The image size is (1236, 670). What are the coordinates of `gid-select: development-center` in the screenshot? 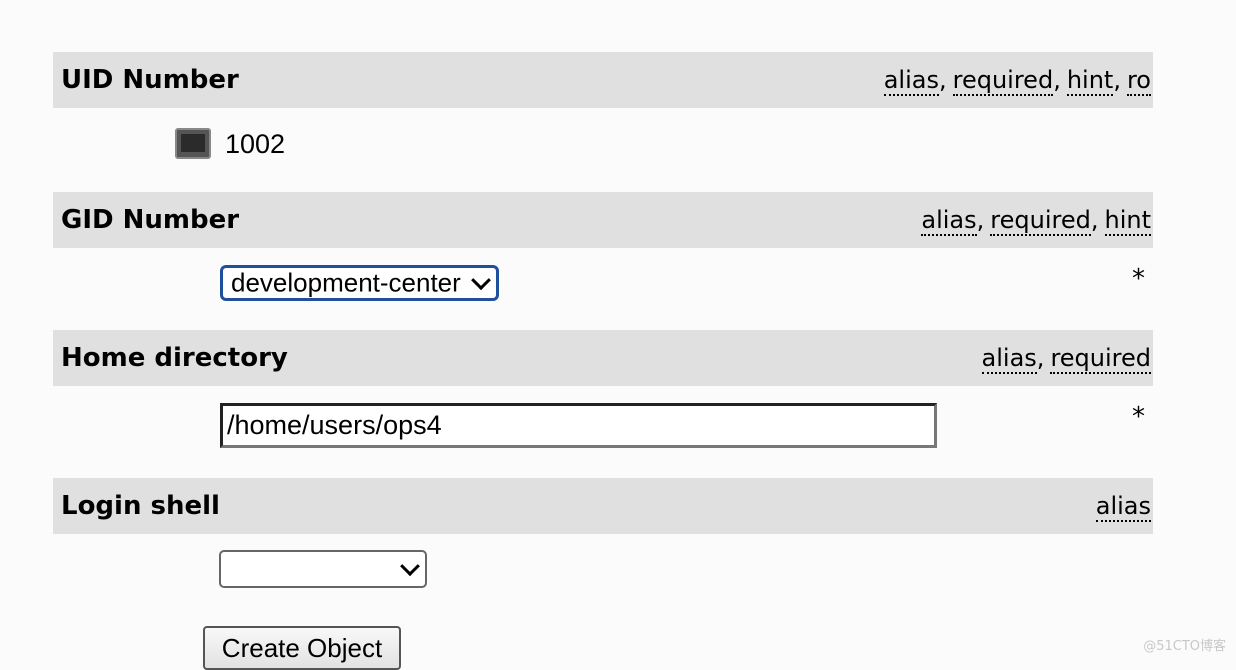 It's located at (359, 283).